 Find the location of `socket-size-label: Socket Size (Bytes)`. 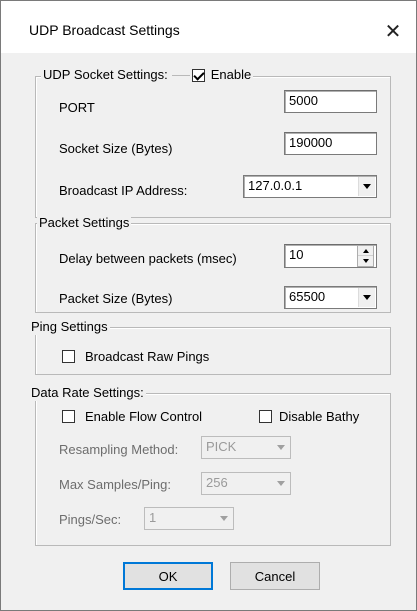

socket-size-label: Socket Size (Bytes) is located at coordinates (116, 148).